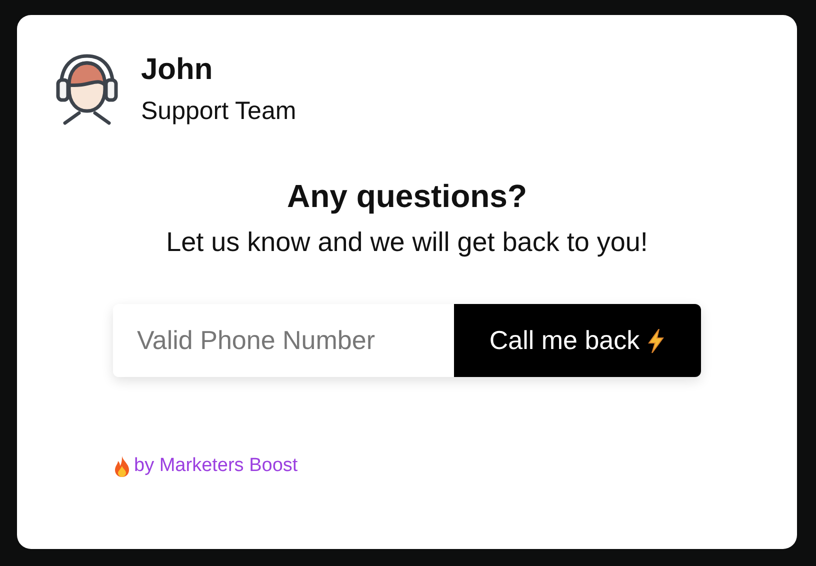  I want to click on agent-name: John, so click(177, 70).